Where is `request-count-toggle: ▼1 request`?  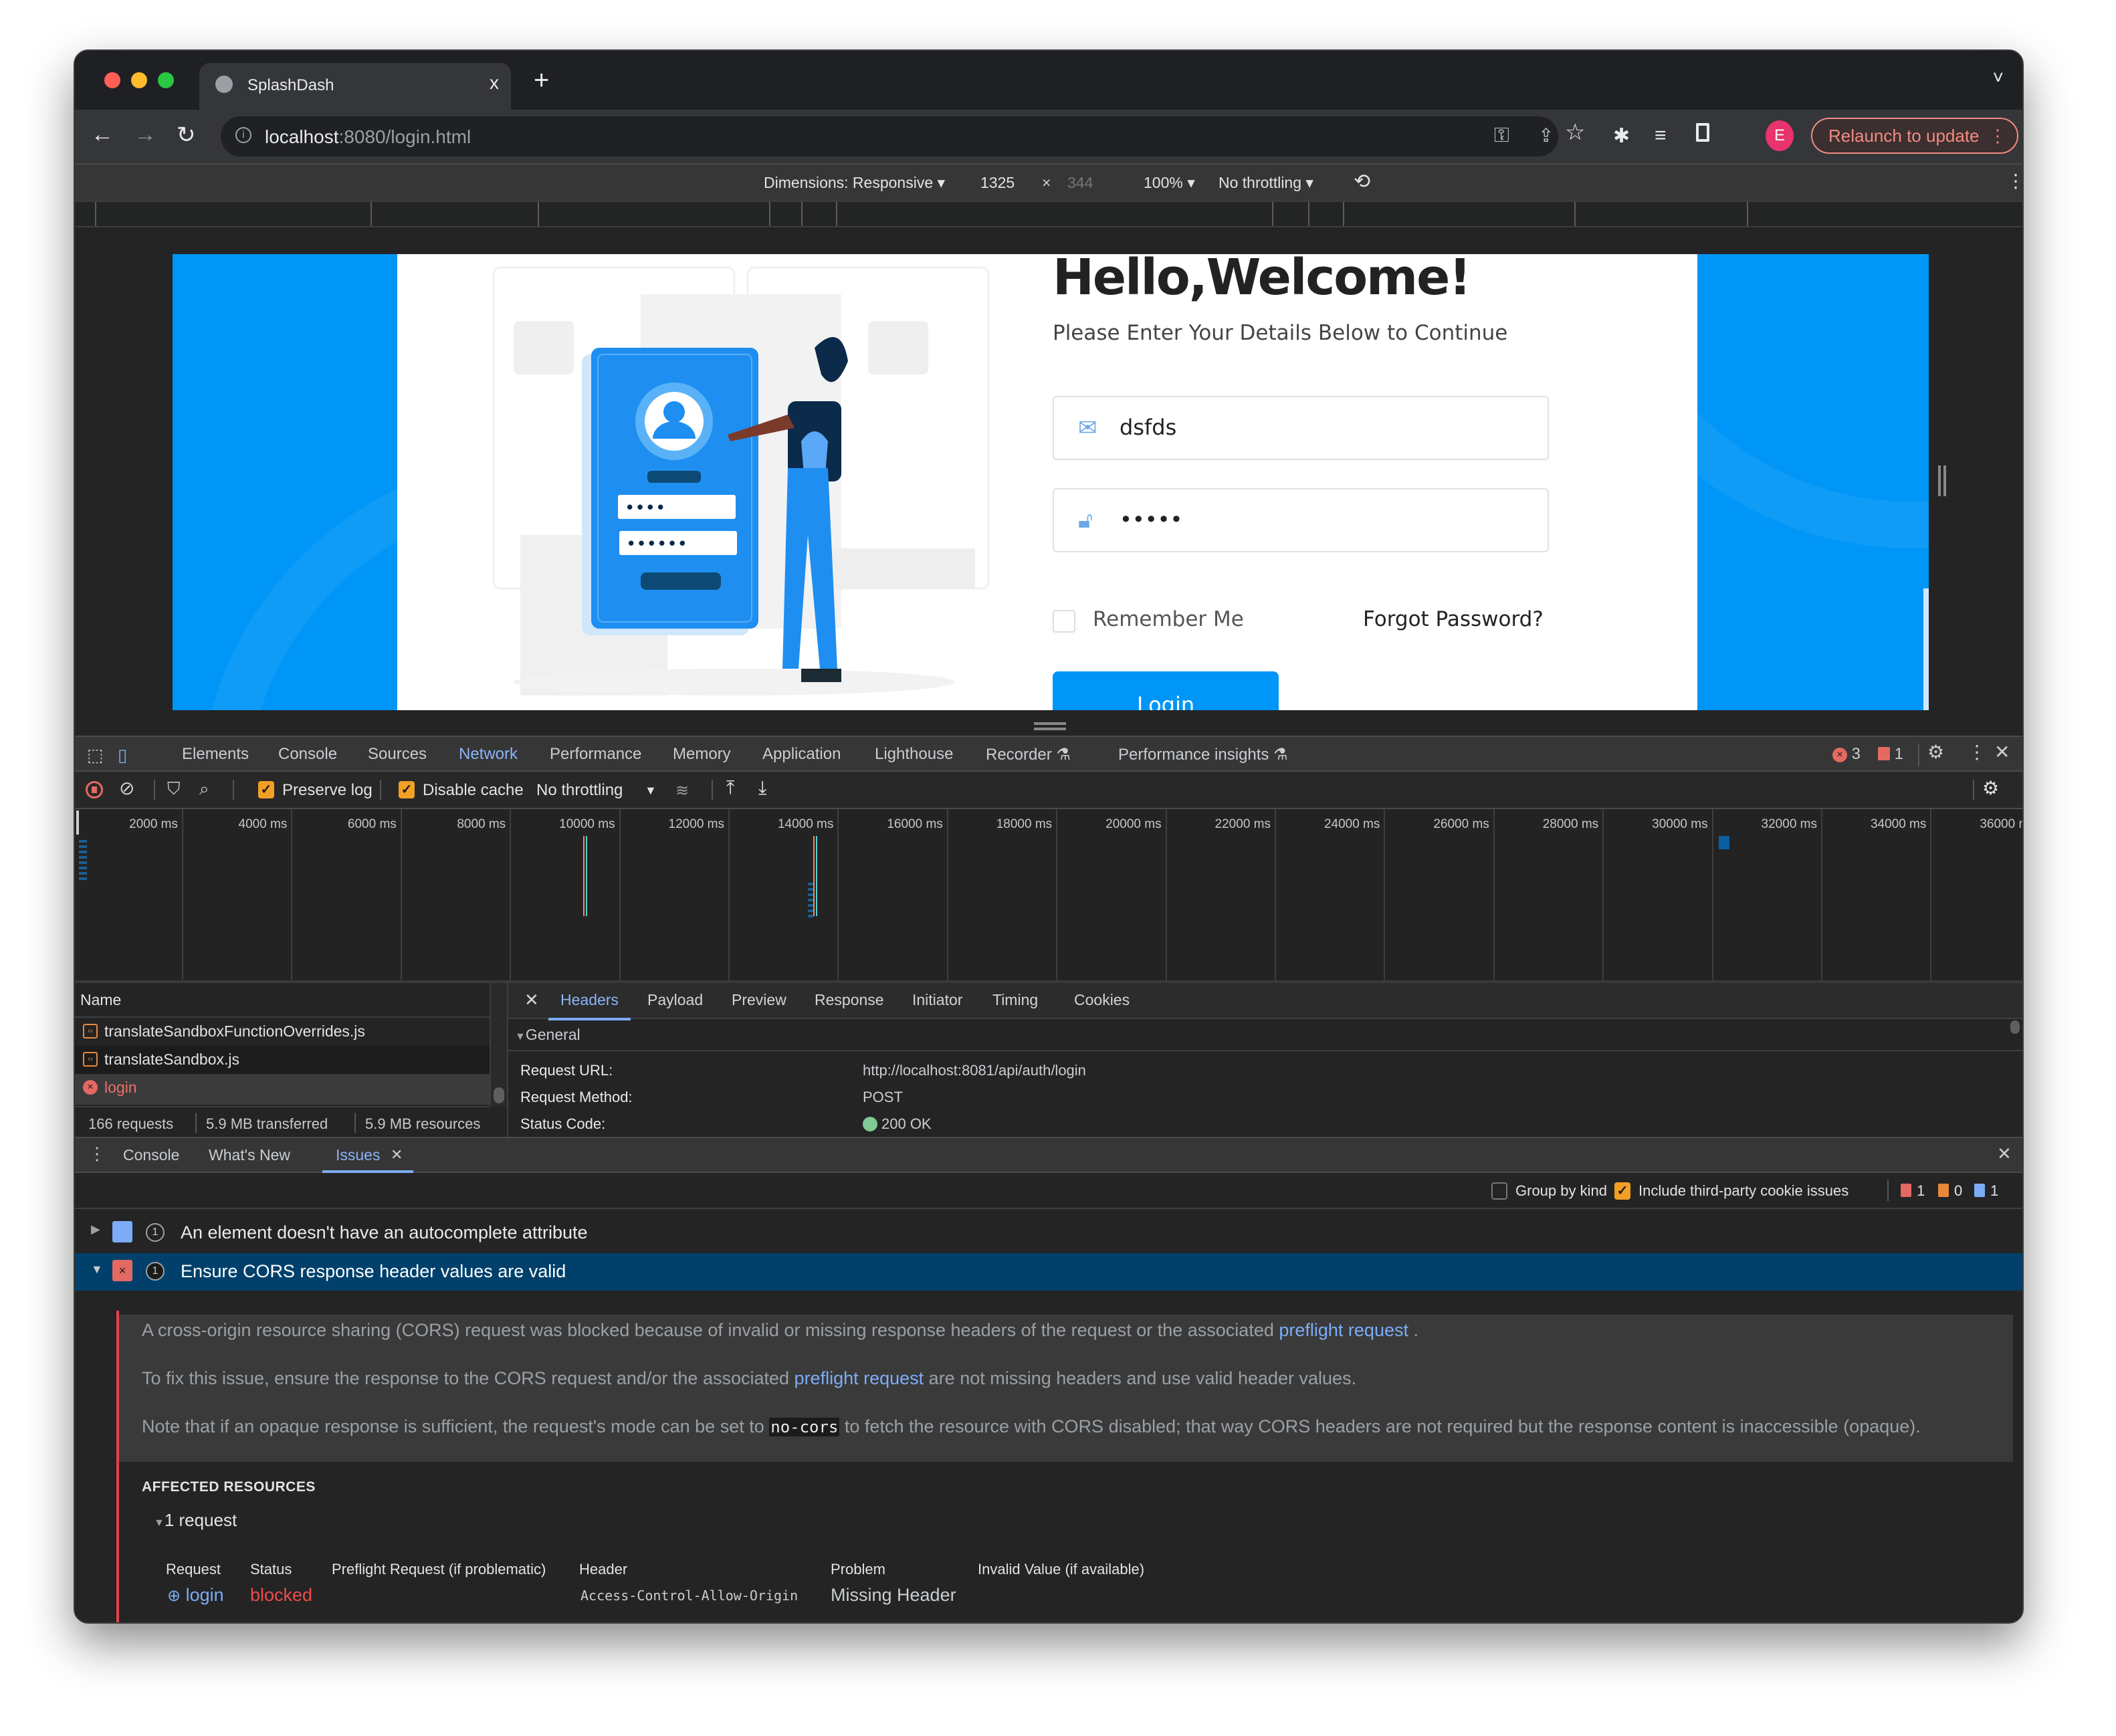
request-count-toggle: ▼1 request is located at coordinates (195, 1520).